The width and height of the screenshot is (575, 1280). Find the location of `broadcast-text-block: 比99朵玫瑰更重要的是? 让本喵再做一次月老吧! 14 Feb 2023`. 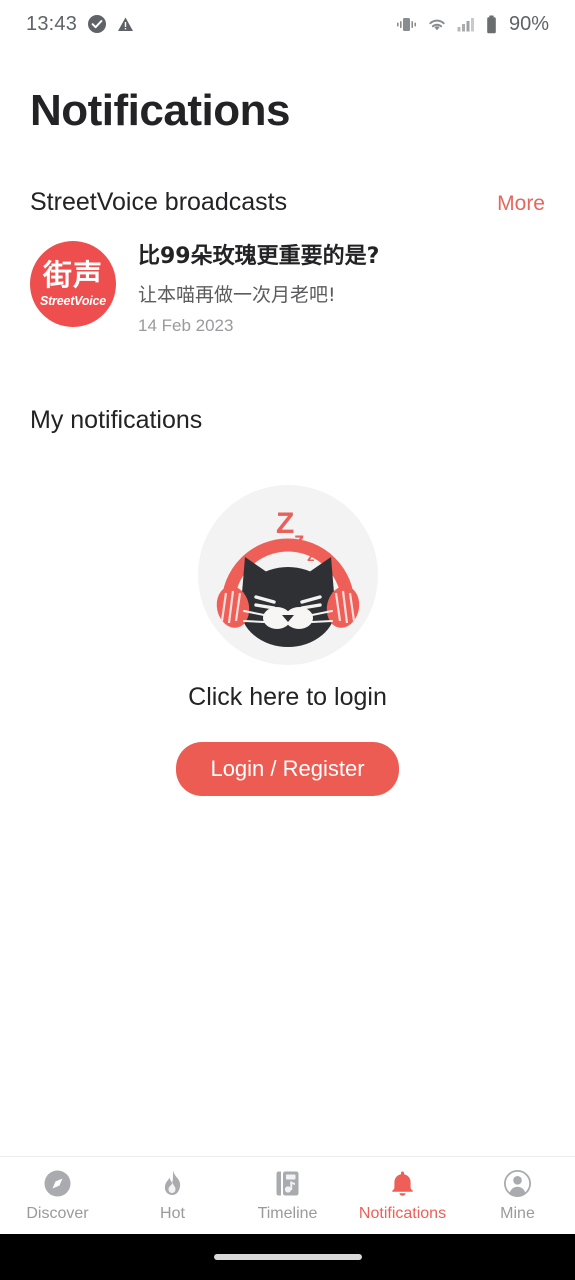

broadcast-text-block: 比99朵玫瑰更重要的是? 让本喵再做一次月老吧! 14 Feb 2023 is located at coordinates (258, 288).